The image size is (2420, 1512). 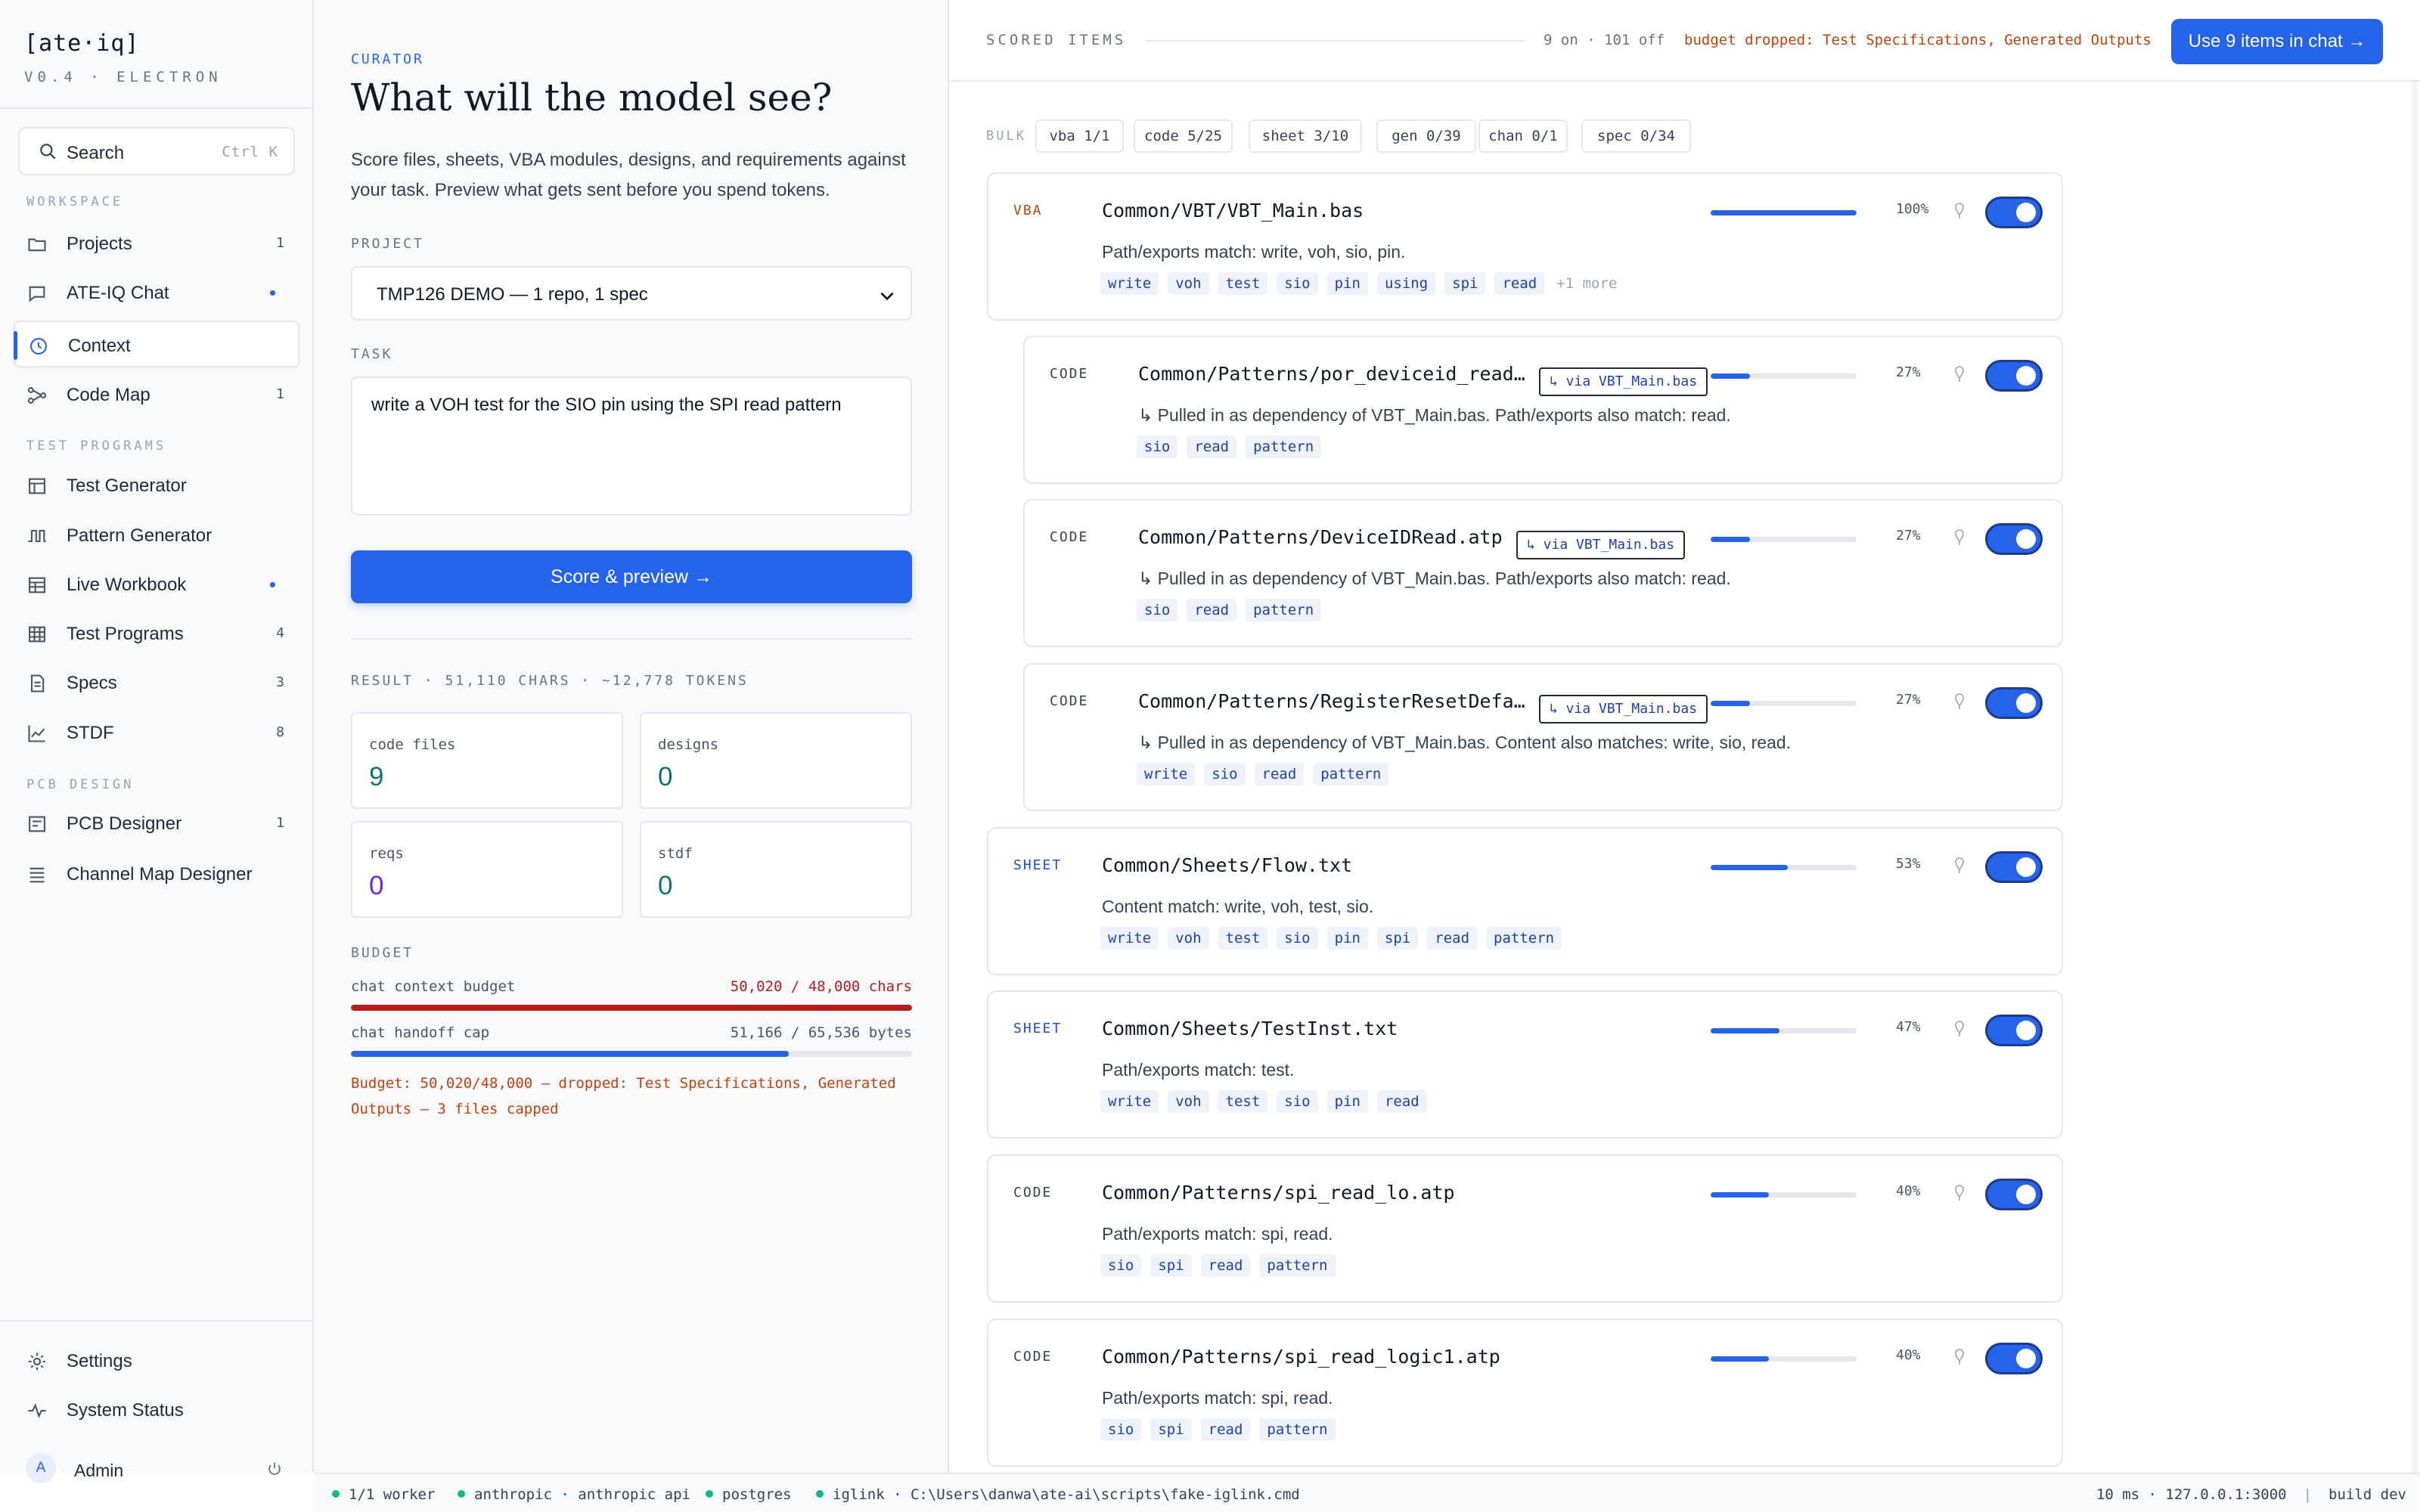 What do you see at coordinates (2277, 42) in the screenshot?
I see `use-items-button: Use 9 items in chat →` at bounding box center [2277, 42].